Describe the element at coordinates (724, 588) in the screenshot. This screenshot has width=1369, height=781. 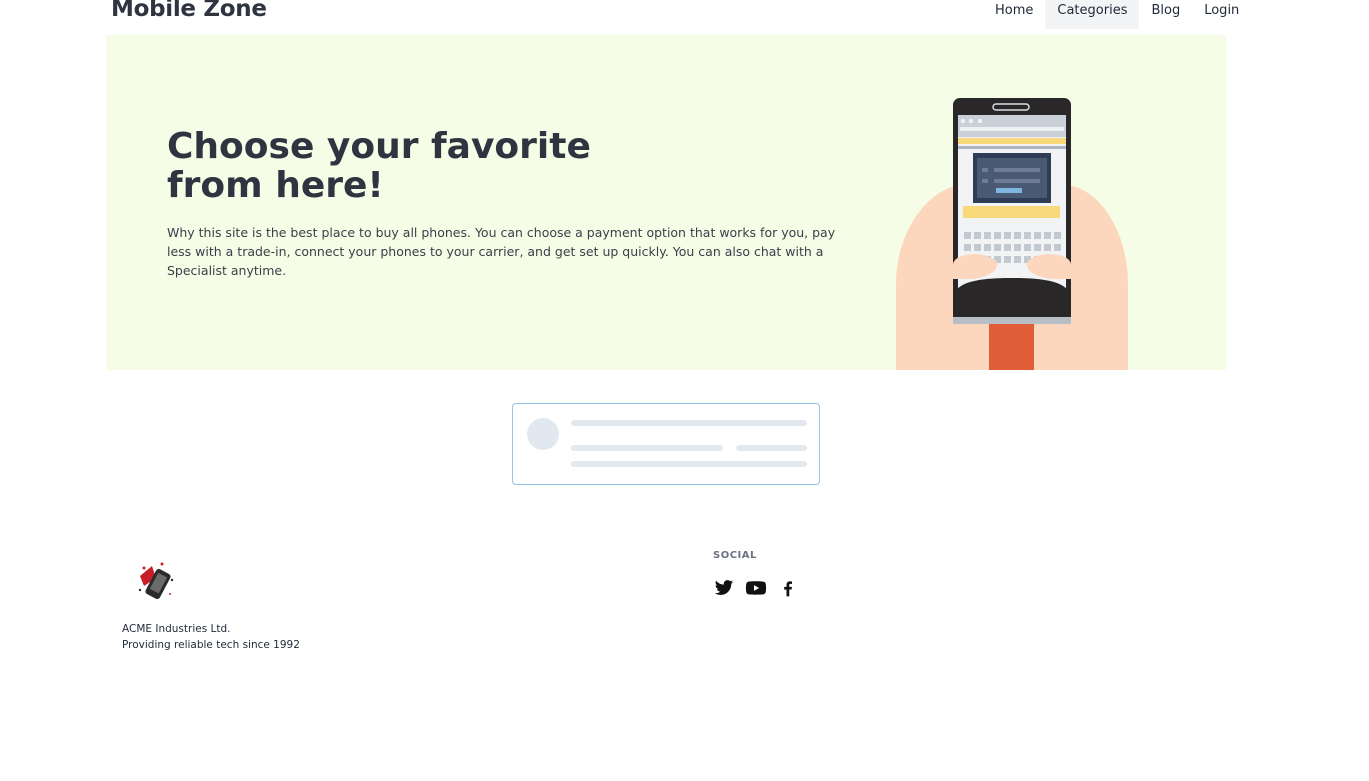
I see `twitter-icon` at that location.